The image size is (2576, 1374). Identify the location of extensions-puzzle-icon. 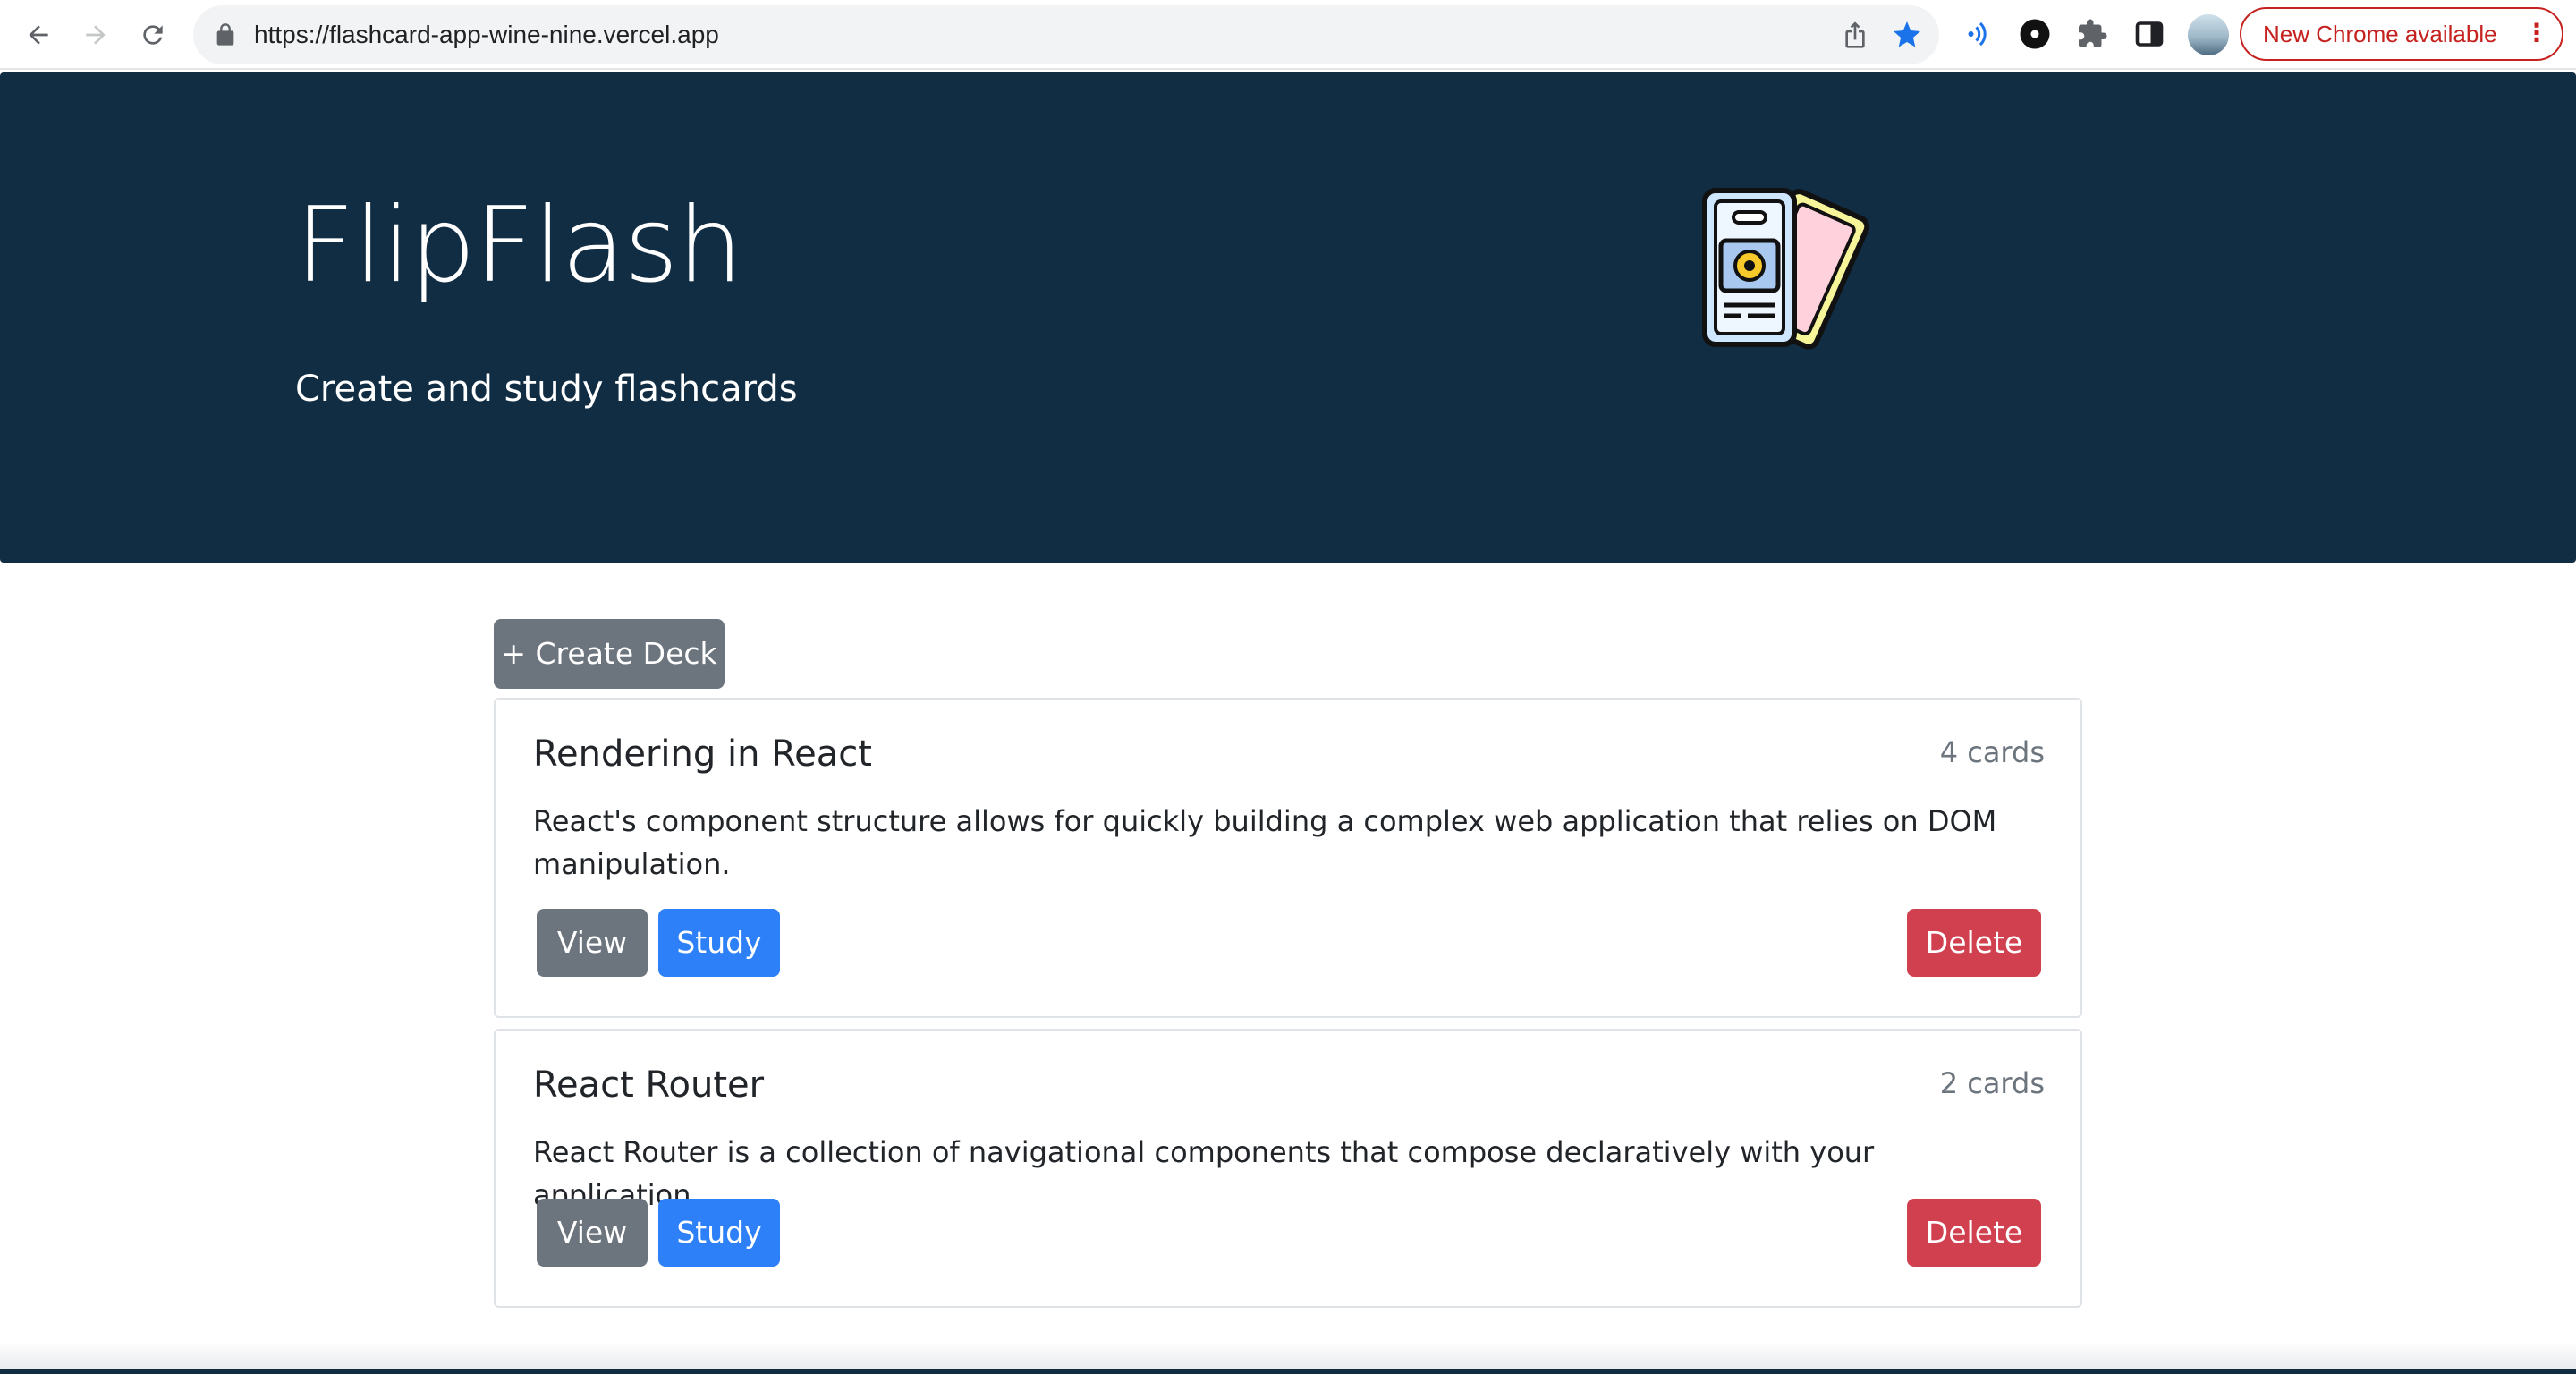
(2092, 34).